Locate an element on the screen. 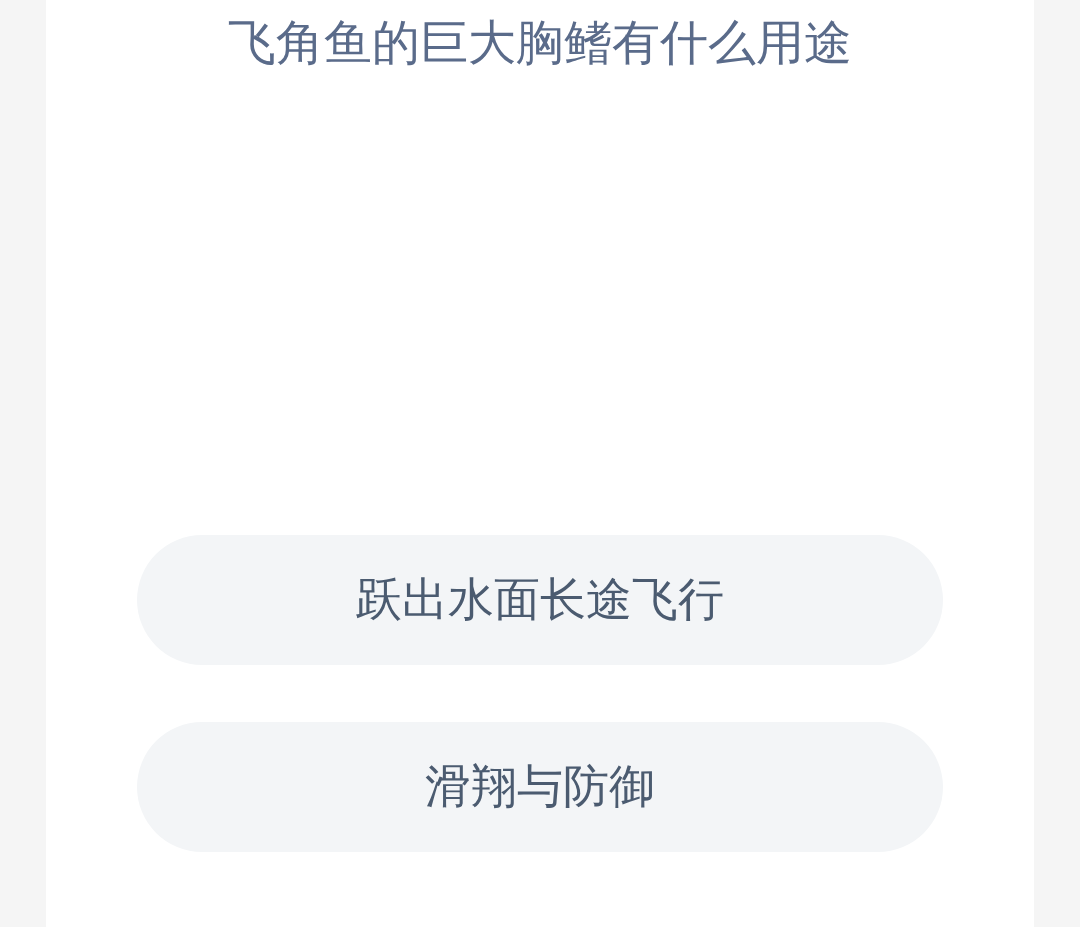 The image size is (1080, 927). answer-option: 跃出水面长途飞行 is located at coordinates (540, 600).